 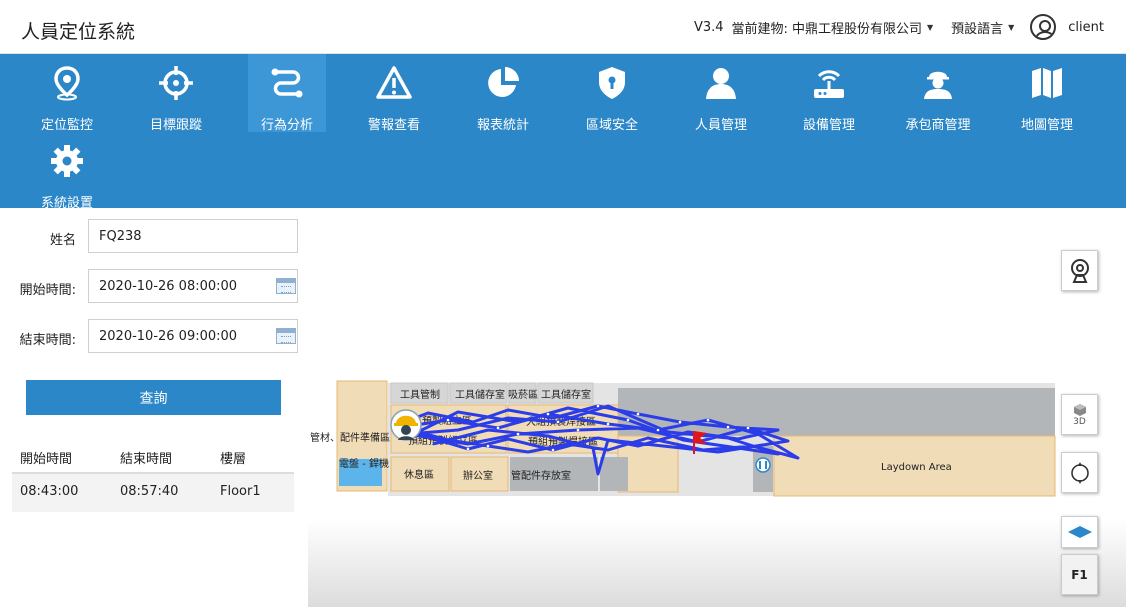 I want to click on zone-label: 管配件存放室, so click(x=541, y=475).